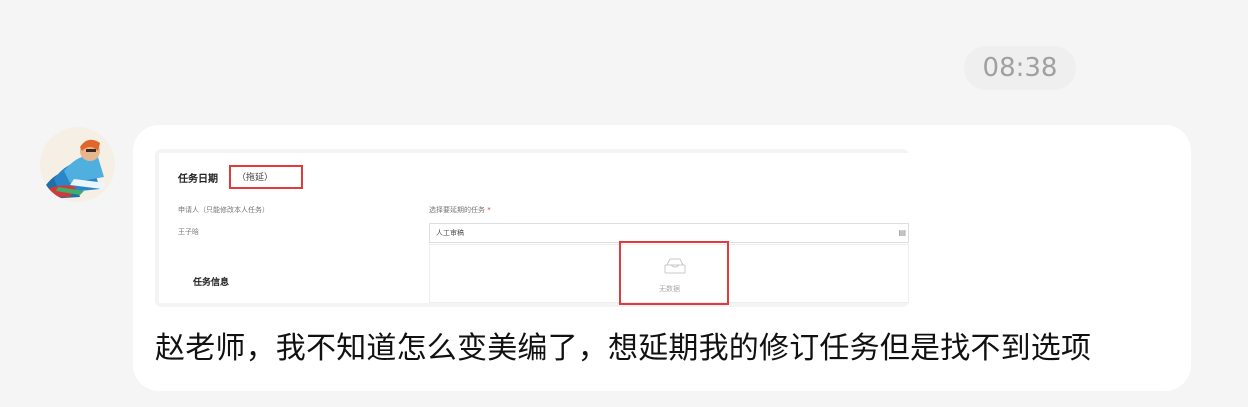  I want to click on message-timestamp: 08:38, so click(1020, 68).